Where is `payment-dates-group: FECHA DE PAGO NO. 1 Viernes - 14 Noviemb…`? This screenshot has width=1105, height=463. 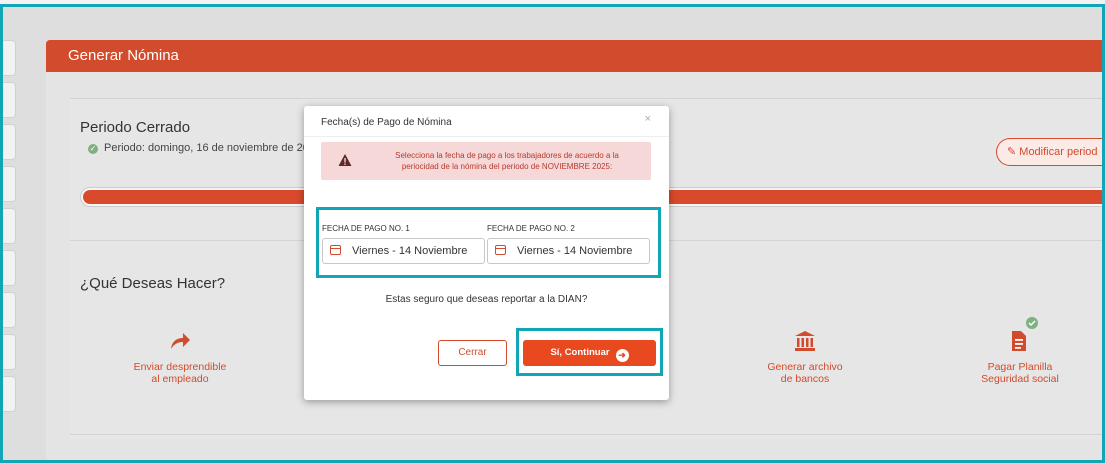 payment-dates-group: FECHA DE PAGO NO. 1 Viernes - 14 Noviemb… is located at coordinates (488, 242).